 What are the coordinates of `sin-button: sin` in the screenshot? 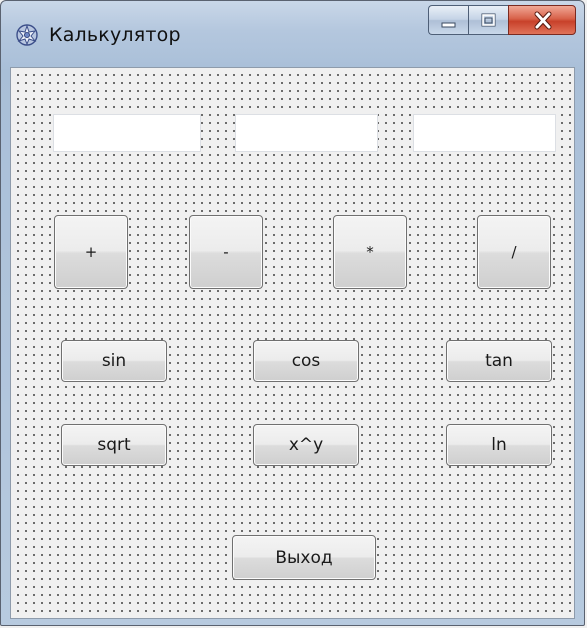 It's located at (114, 361).